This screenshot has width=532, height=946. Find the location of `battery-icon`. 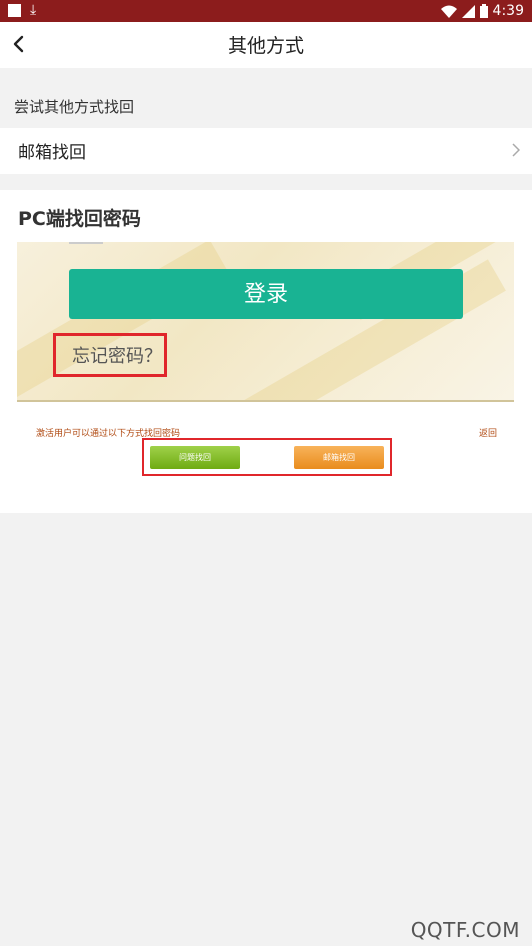

battery-icon is located at coordinates (483, 11).